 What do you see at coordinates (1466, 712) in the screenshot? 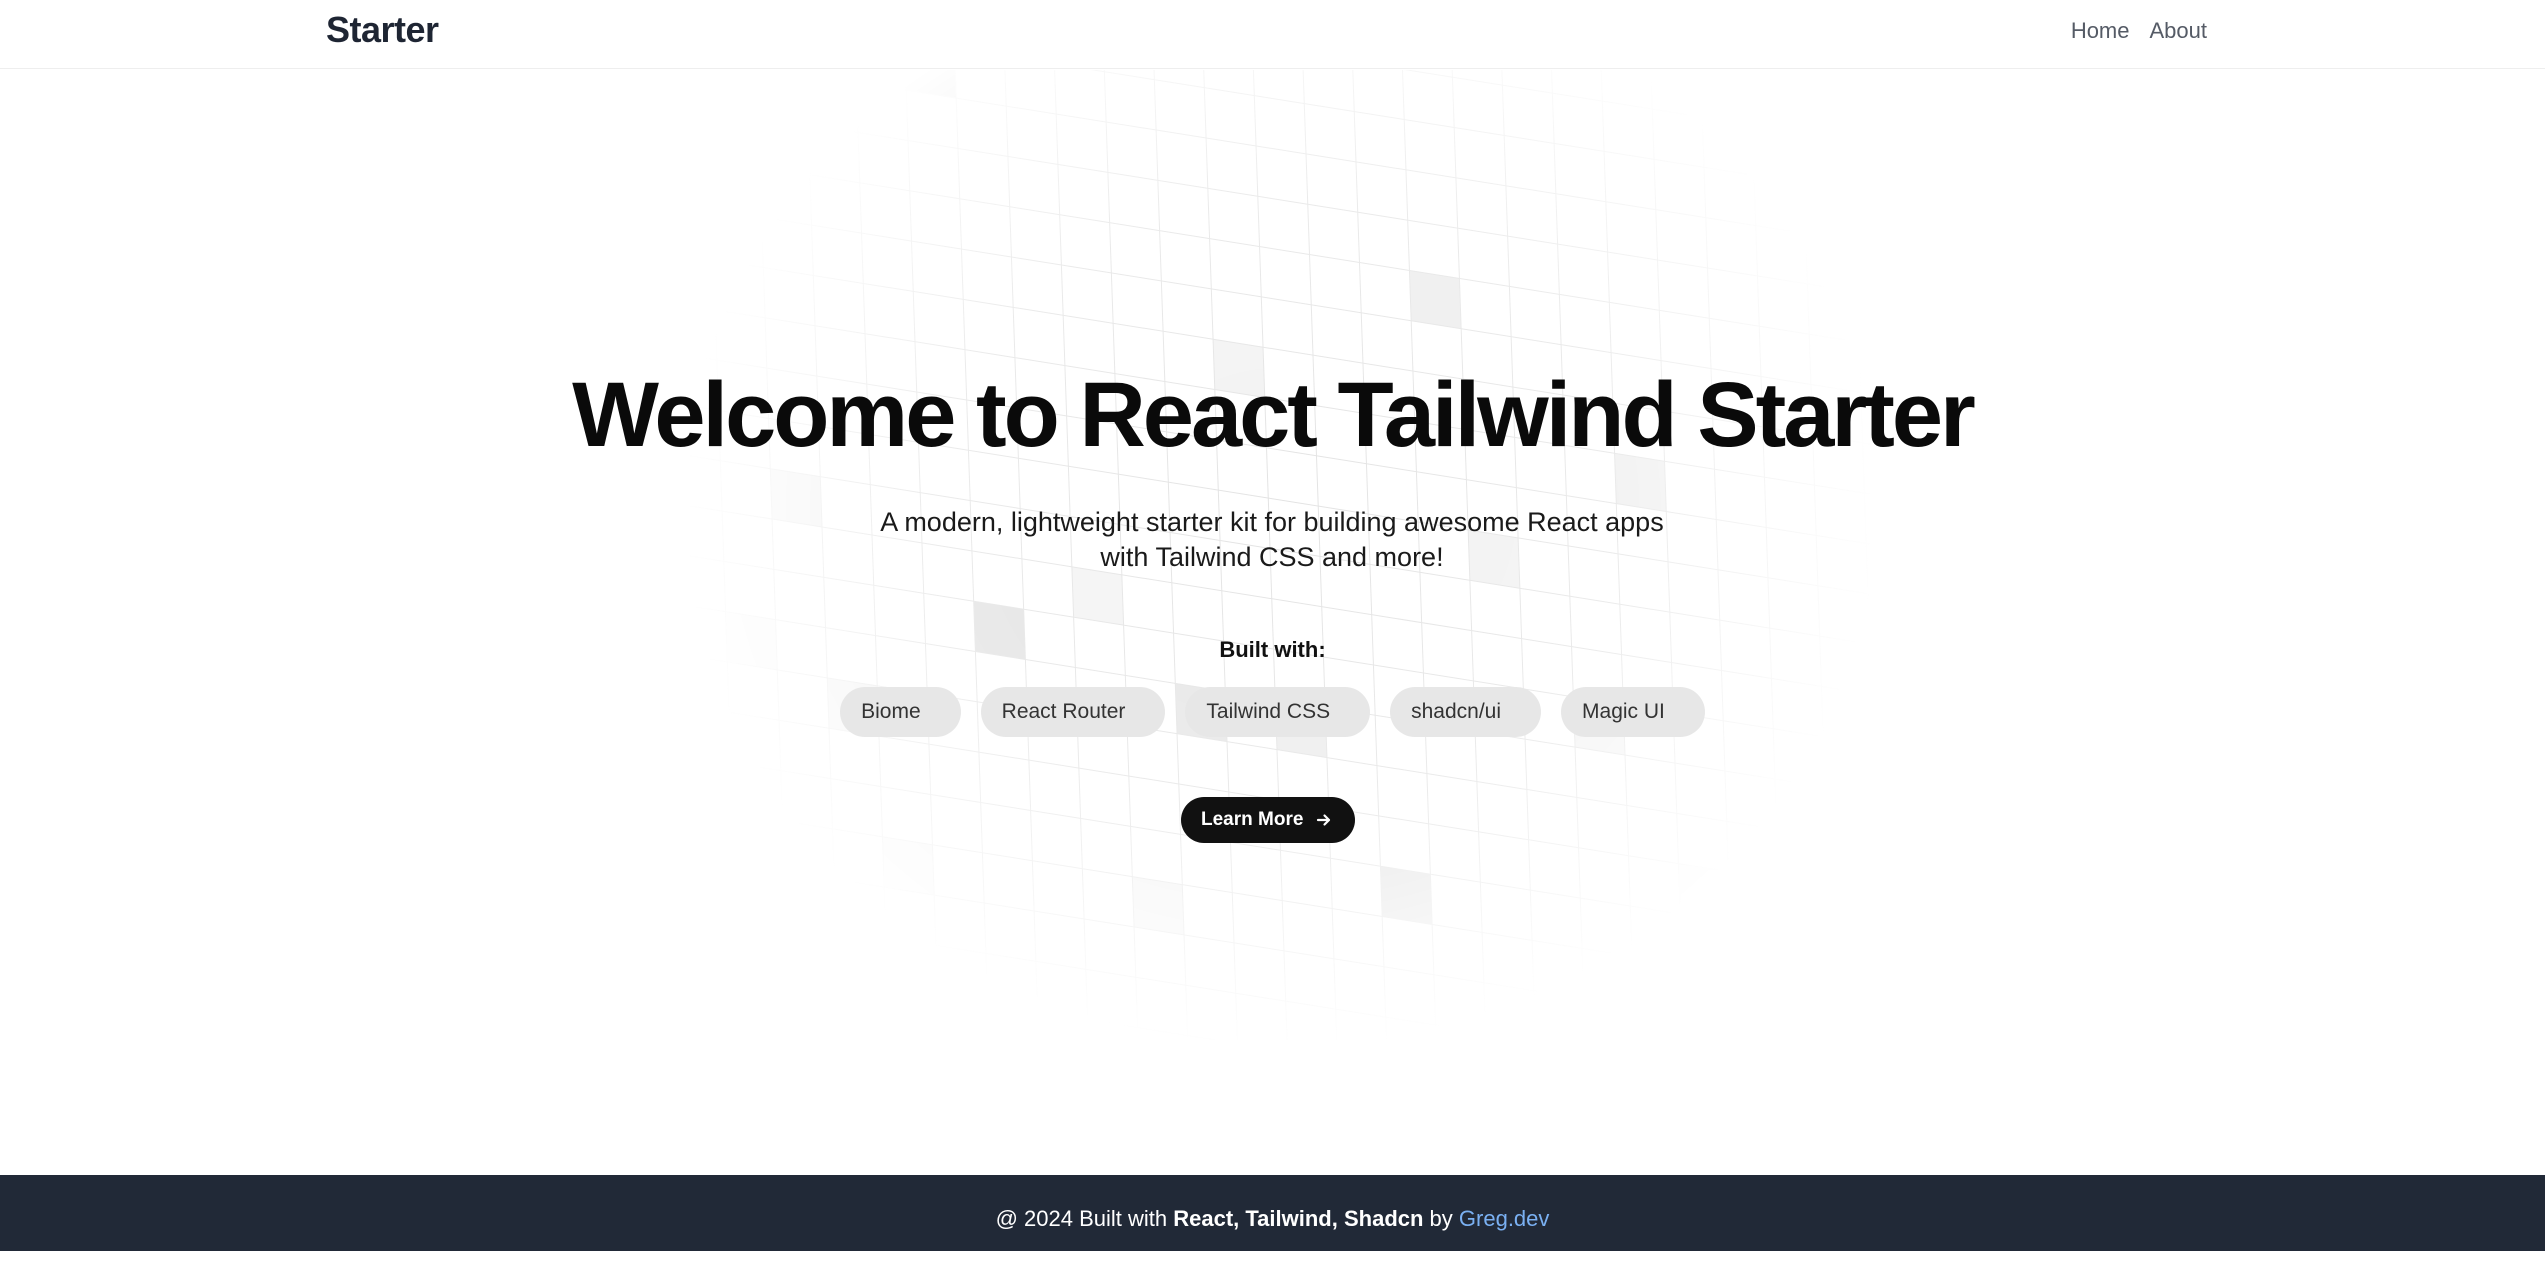
I see `tech-badge-shadcn-ui: shadcn/ui` at bounding box center [1466, 712].